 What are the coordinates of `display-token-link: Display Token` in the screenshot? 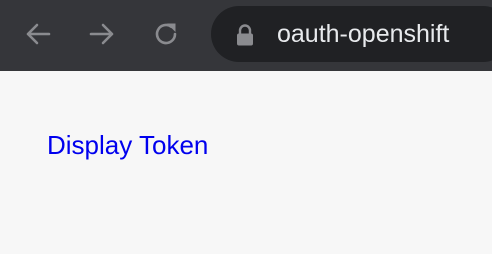 It's located at (127, 145).